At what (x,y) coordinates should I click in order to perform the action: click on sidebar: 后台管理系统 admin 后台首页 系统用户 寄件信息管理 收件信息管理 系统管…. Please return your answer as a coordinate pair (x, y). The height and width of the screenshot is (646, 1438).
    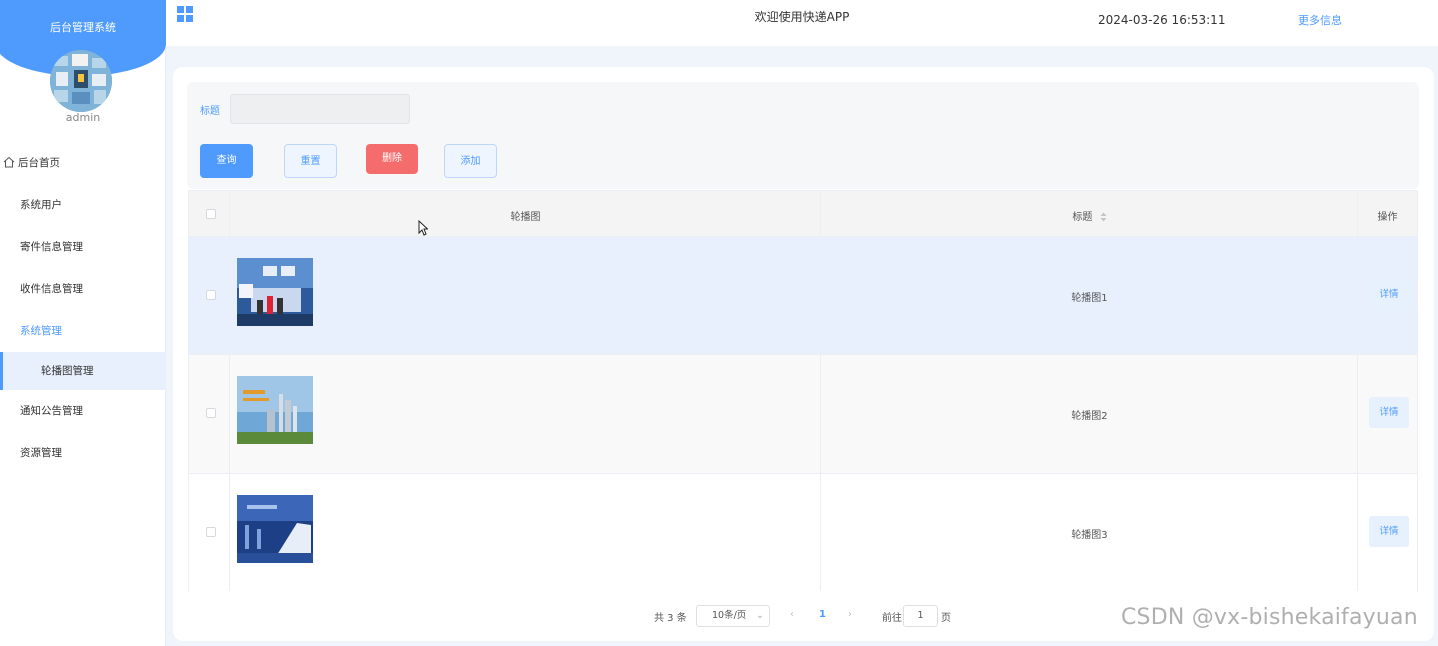
    Looking at the image, I should click on (83, 323).